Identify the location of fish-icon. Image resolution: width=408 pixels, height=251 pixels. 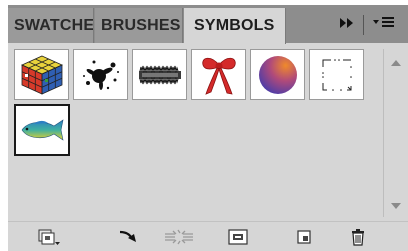
(42, 130).